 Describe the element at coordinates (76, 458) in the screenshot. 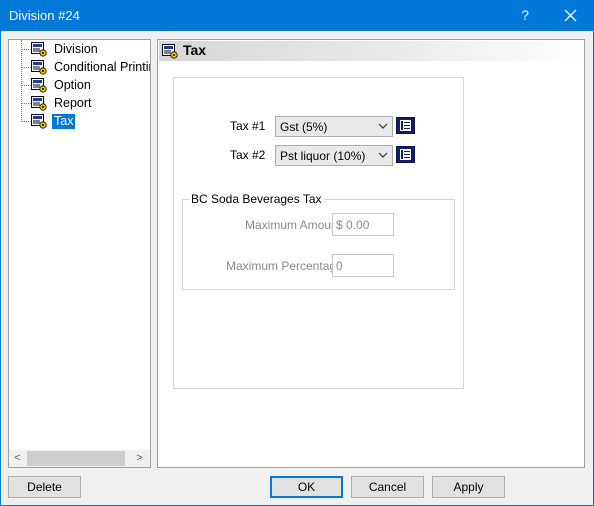

I see `scroll-thumb` at that location.